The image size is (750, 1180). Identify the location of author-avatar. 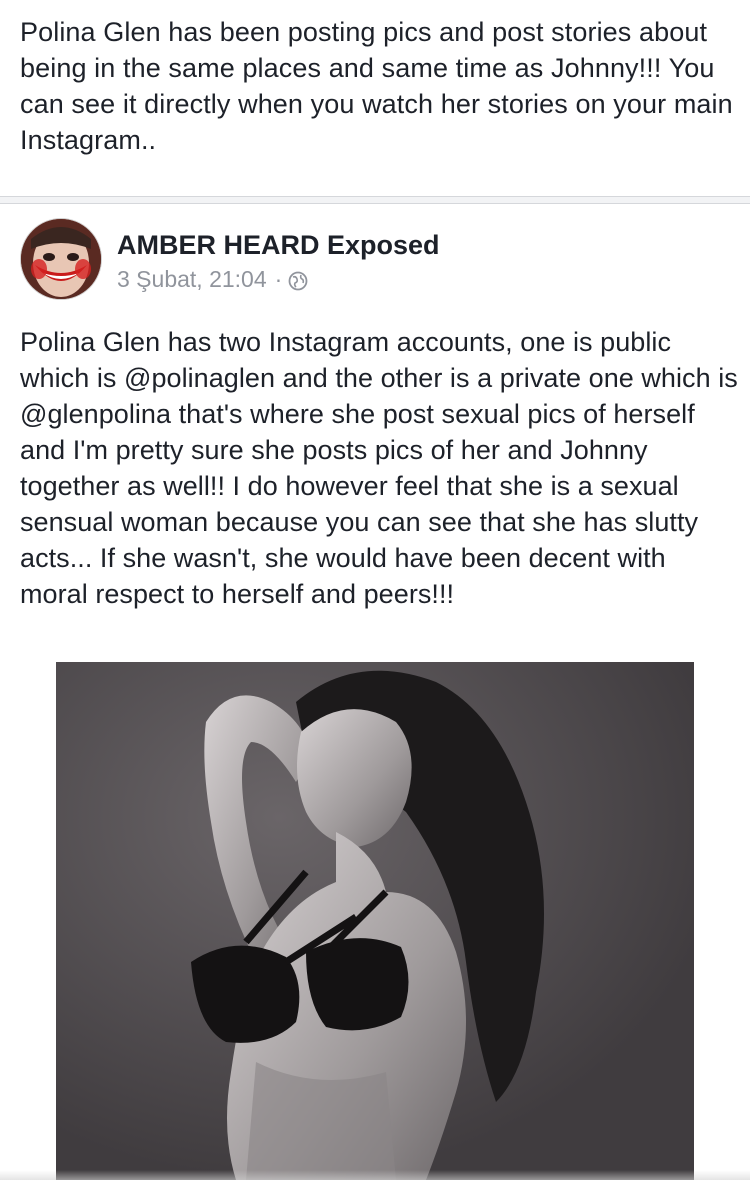
(61, 259).